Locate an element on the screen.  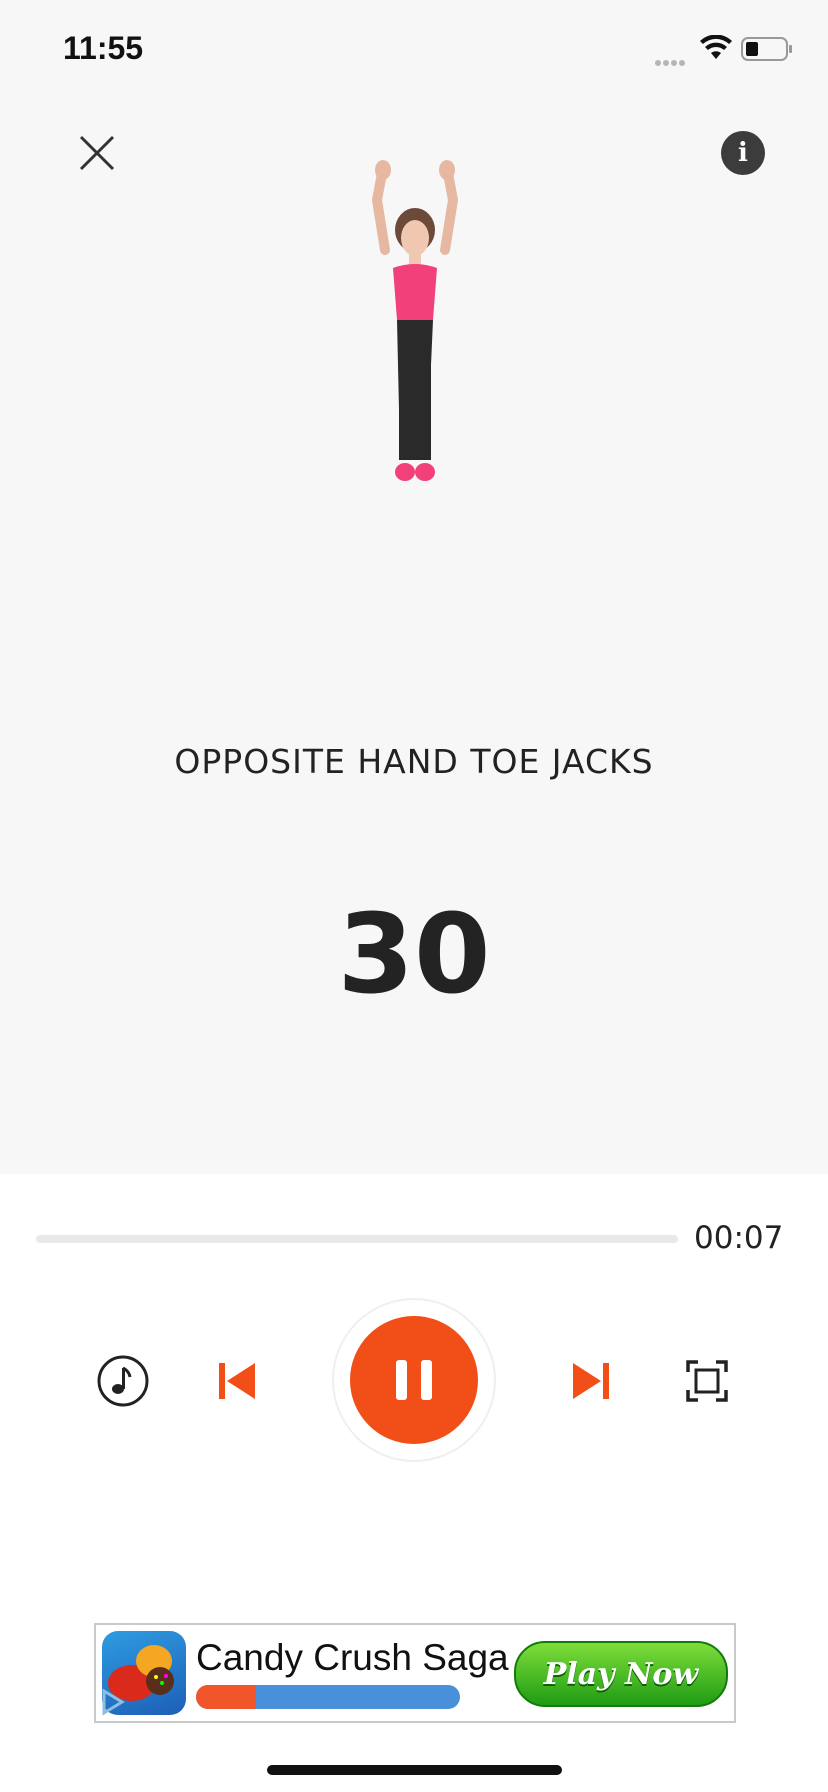
skip-previous-icon is located at coordinates (237, 1381).